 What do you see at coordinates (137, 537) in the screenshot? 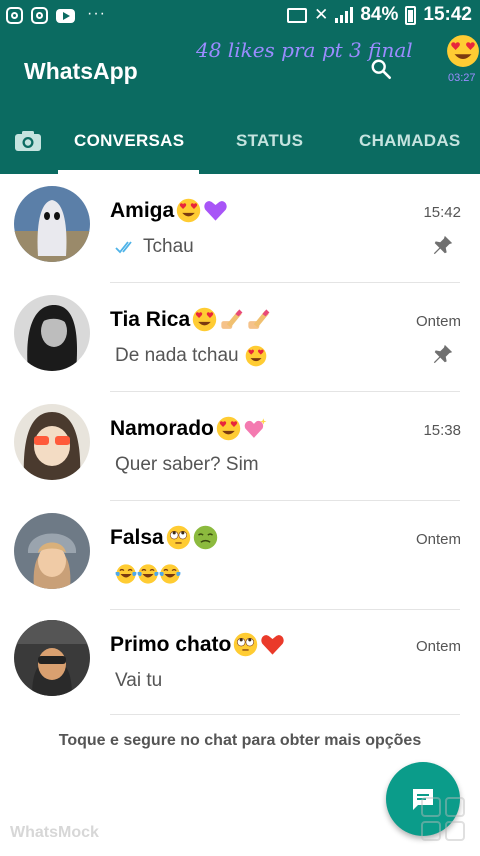
I see `chat-name-text: Falsa` at bounding box center [137, 537].